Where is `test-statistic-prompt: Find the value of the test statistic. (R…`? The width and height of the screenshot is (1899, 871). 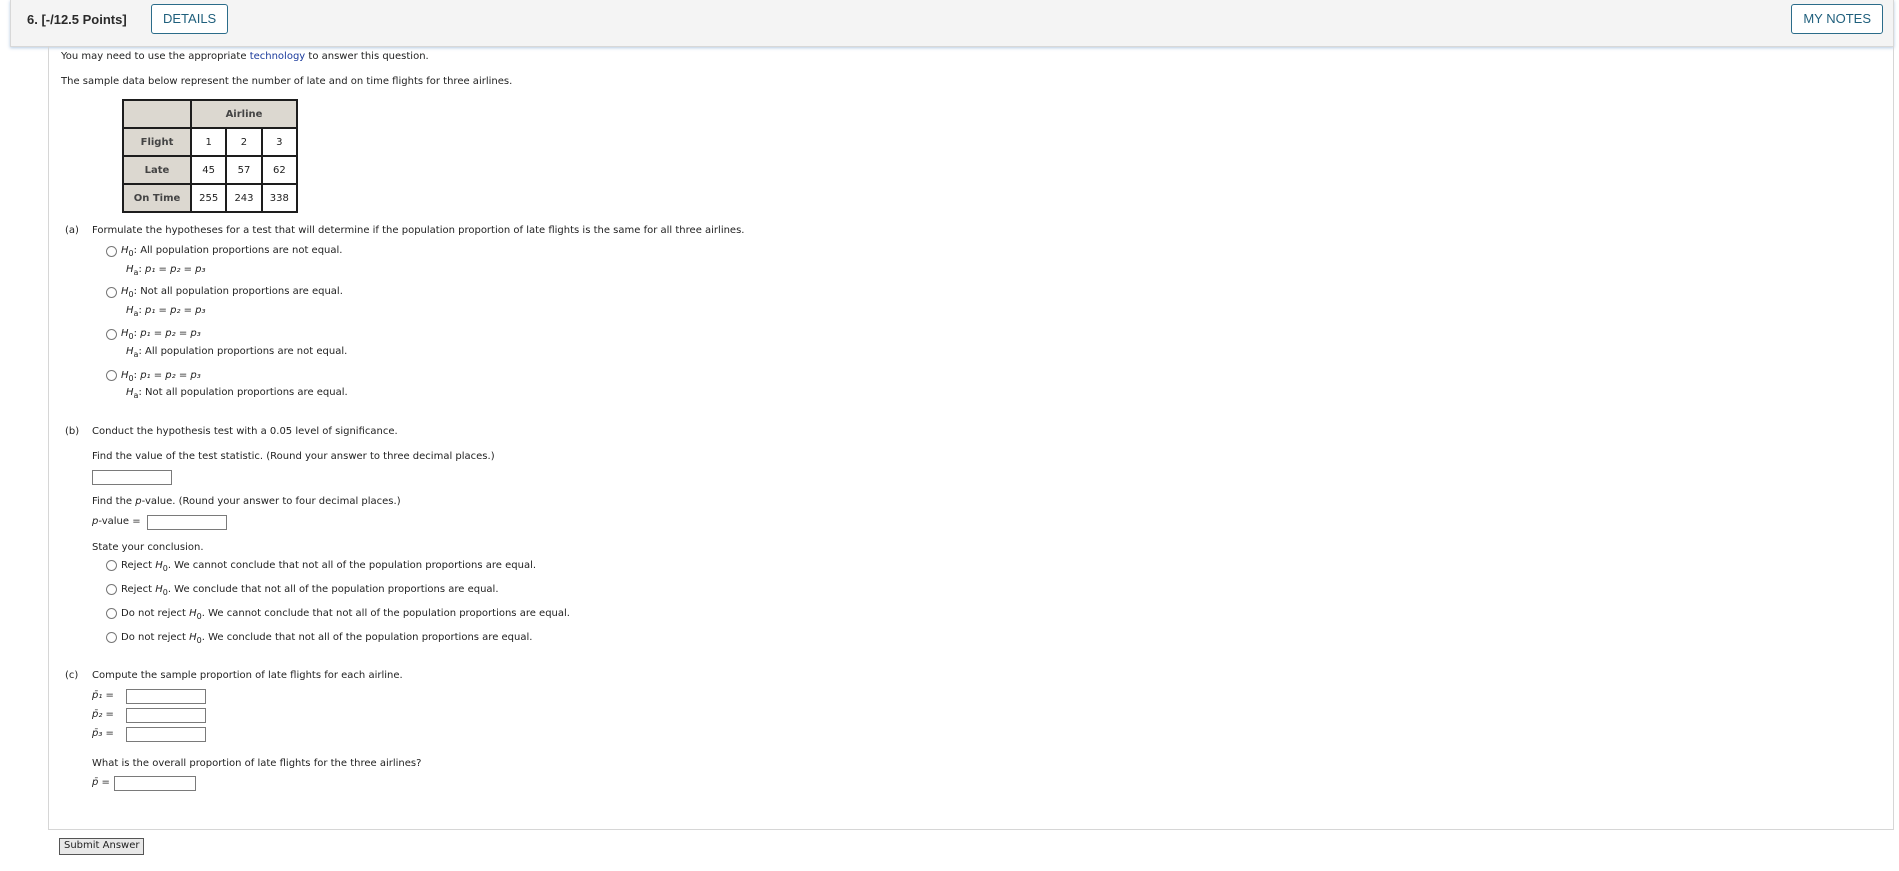
test-statistic-prompt: Find the value of the test statistic. (R… is located at coordinates (293, 456).